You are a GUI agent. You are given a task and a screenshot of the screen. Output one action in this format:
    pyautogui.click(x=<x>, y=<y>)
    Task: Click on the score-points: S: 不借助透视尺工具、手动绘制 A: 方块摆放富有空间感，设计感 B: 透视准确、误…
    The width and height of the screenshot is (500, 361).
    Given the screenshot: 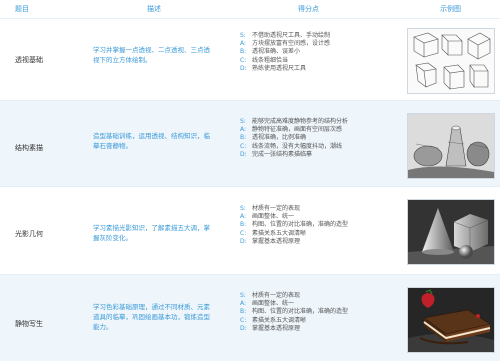 What is the action you would take?
    pyautogui.click(x=320, y=52)
    